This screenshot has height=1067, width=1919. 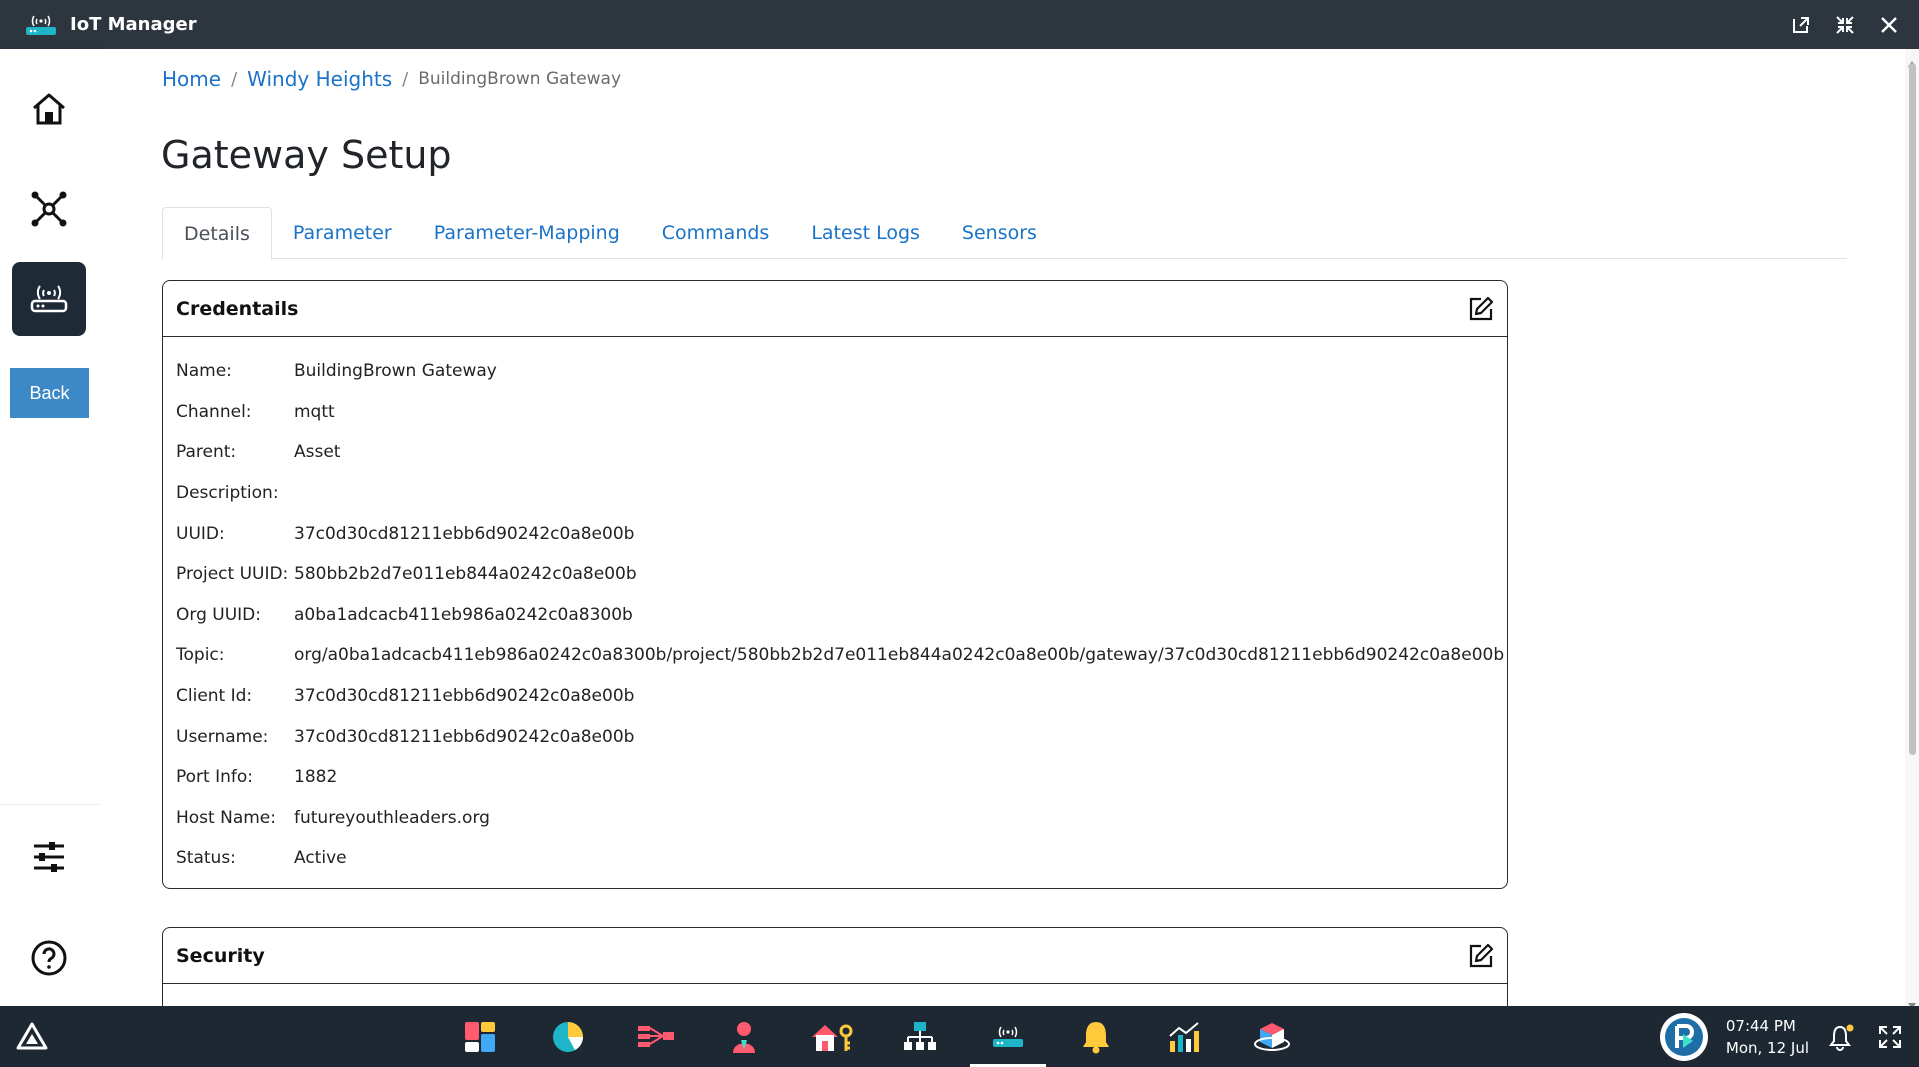 What do you see at coordinates (527, 233) in the screenshot?
I see `tab-parameter-mapping: Parameter-Mapping` at bounding box center [527, 233].